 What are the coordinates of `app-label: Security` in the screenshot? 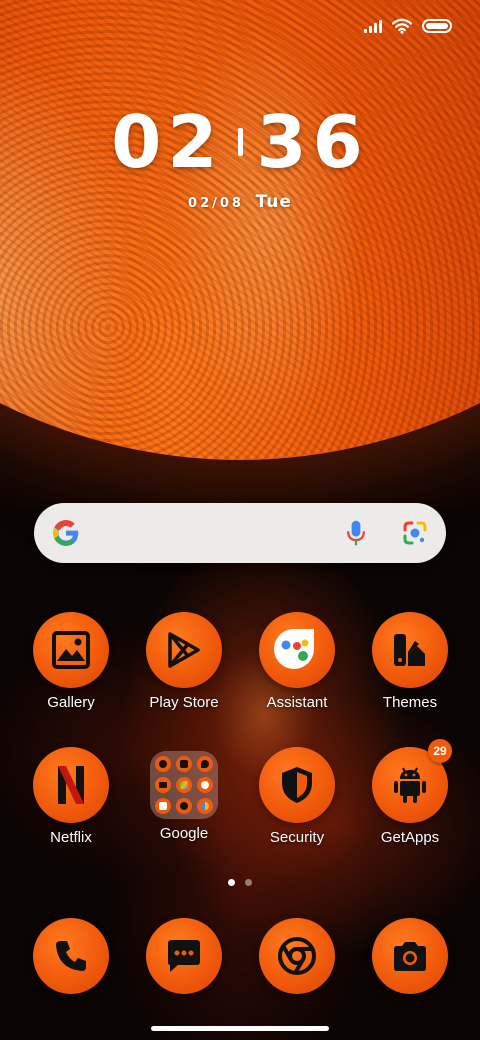 It's located at (297, 837).